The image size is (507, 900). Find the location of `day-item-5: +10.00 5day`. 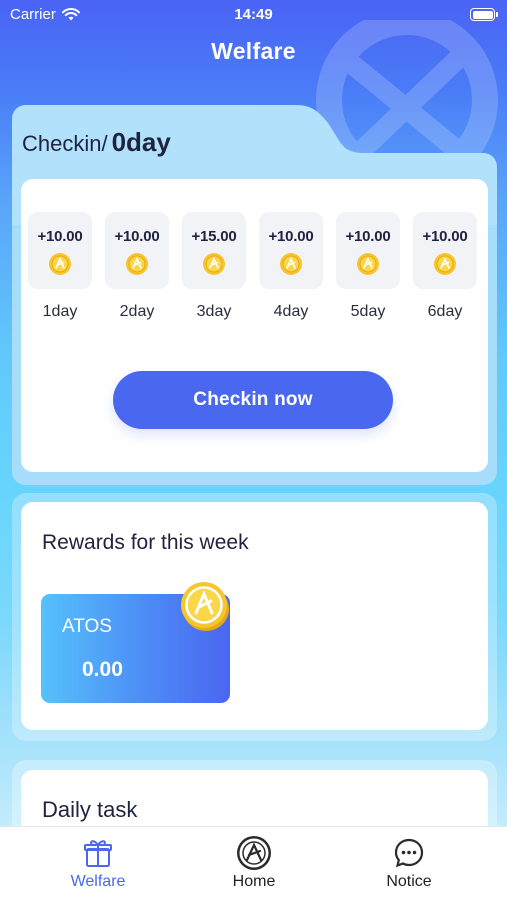

day-item-5: +10.00 5day is located at coordinates (368, 266).